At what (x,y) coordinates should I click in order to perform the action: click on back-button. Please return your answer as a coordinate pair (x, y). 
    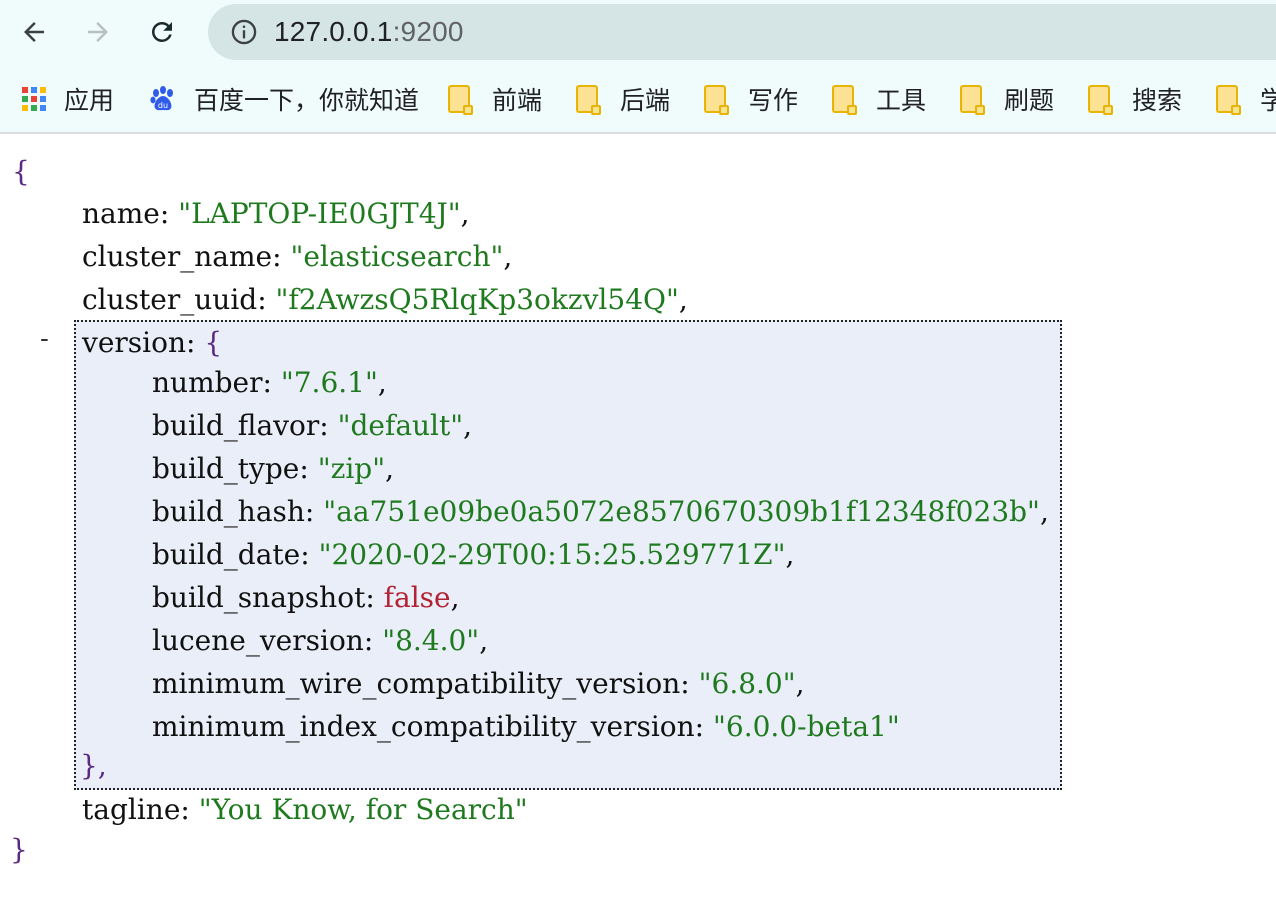
    Looking at the image, I should click on (34, 32).